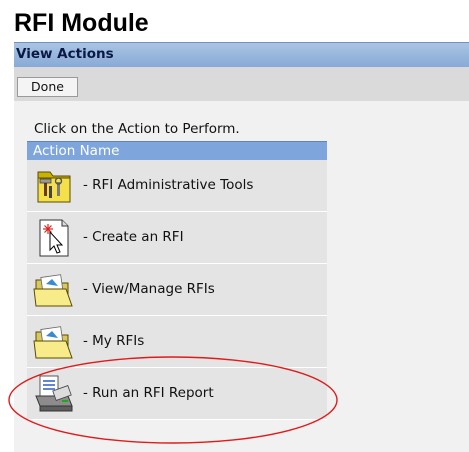  Describe the element at coordinates (65, 54) in the screenshot. I see `section-title: View Actions` at that location.